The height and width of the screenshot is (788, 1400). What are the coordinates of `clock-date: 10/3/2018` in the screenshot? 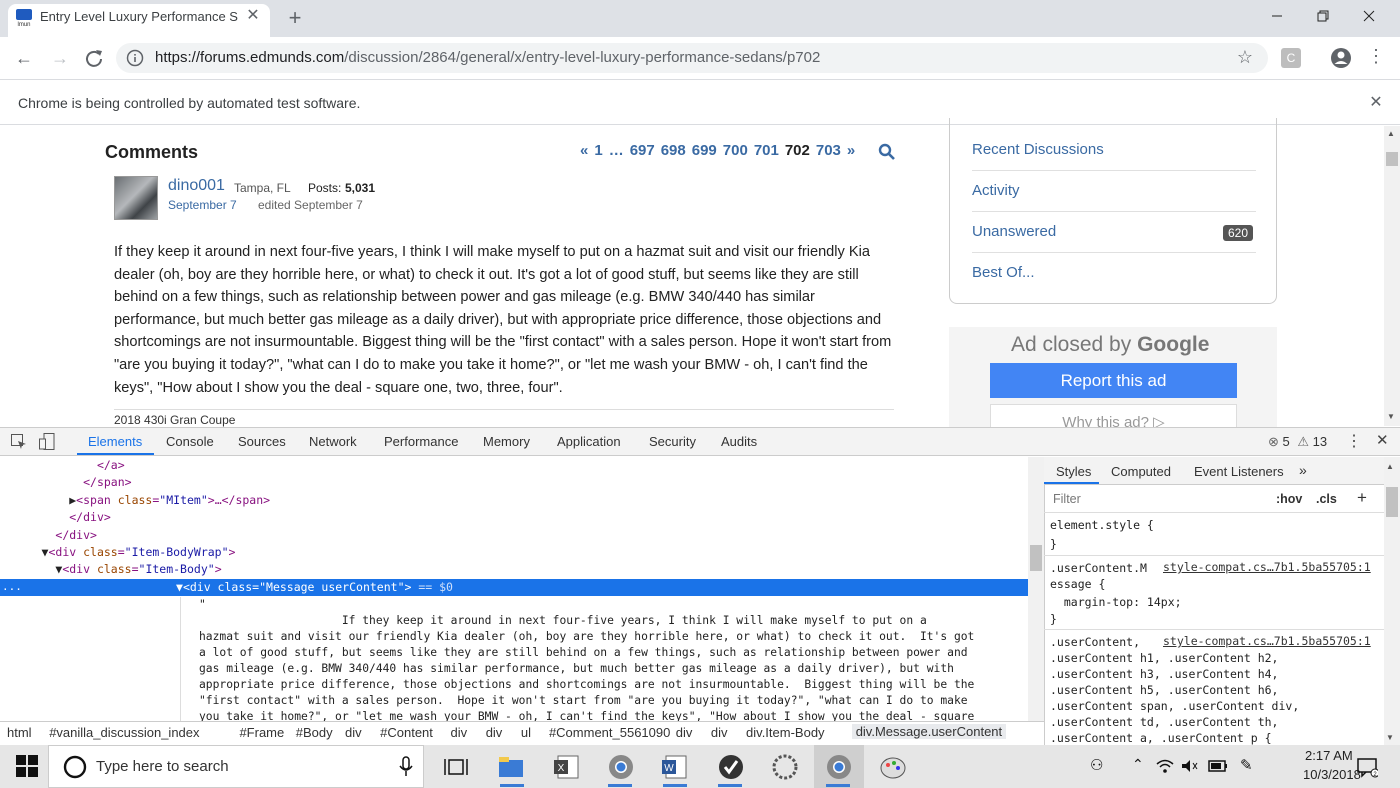 It's located at (1332, 774).